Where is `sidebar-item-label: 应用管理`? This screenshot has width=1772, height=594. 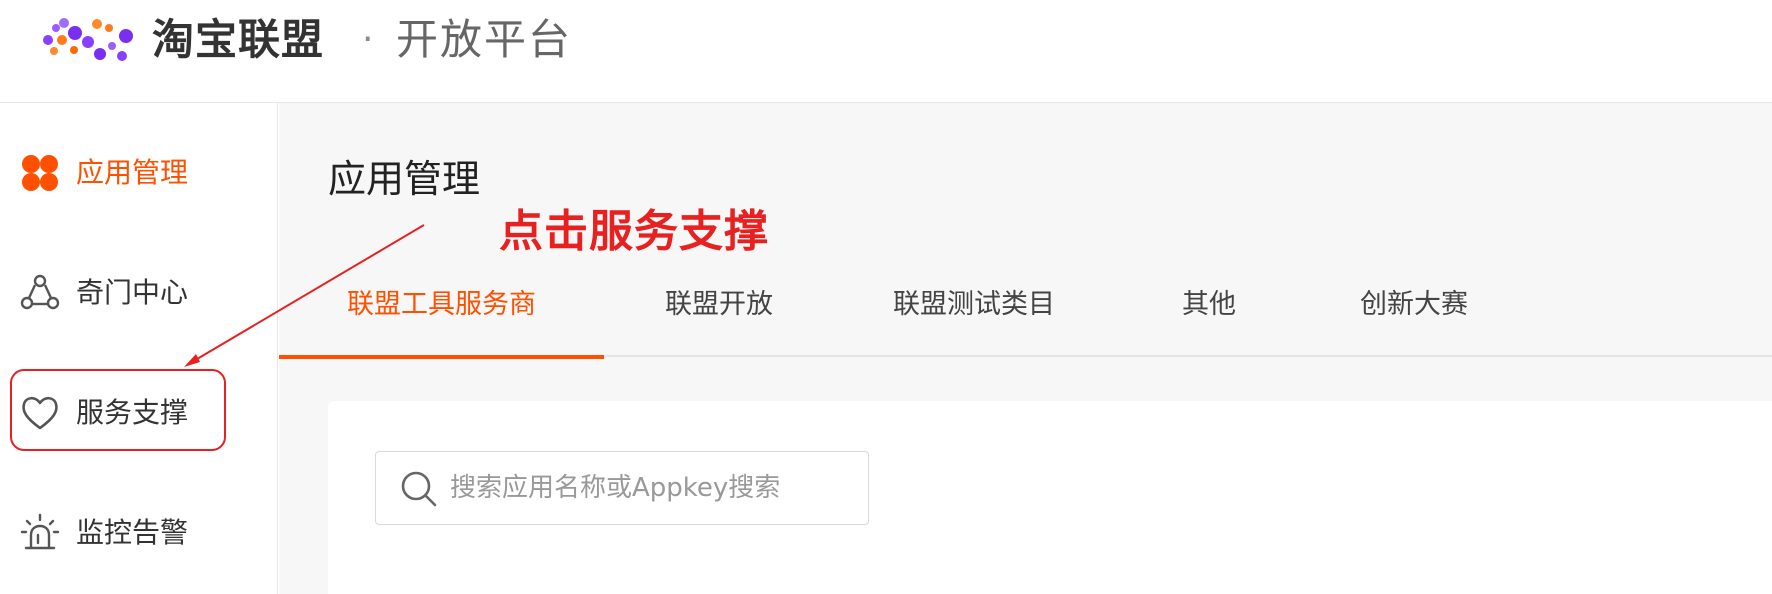 sidebar-item-label: 应用管理 is located at coordinates (132, 172).